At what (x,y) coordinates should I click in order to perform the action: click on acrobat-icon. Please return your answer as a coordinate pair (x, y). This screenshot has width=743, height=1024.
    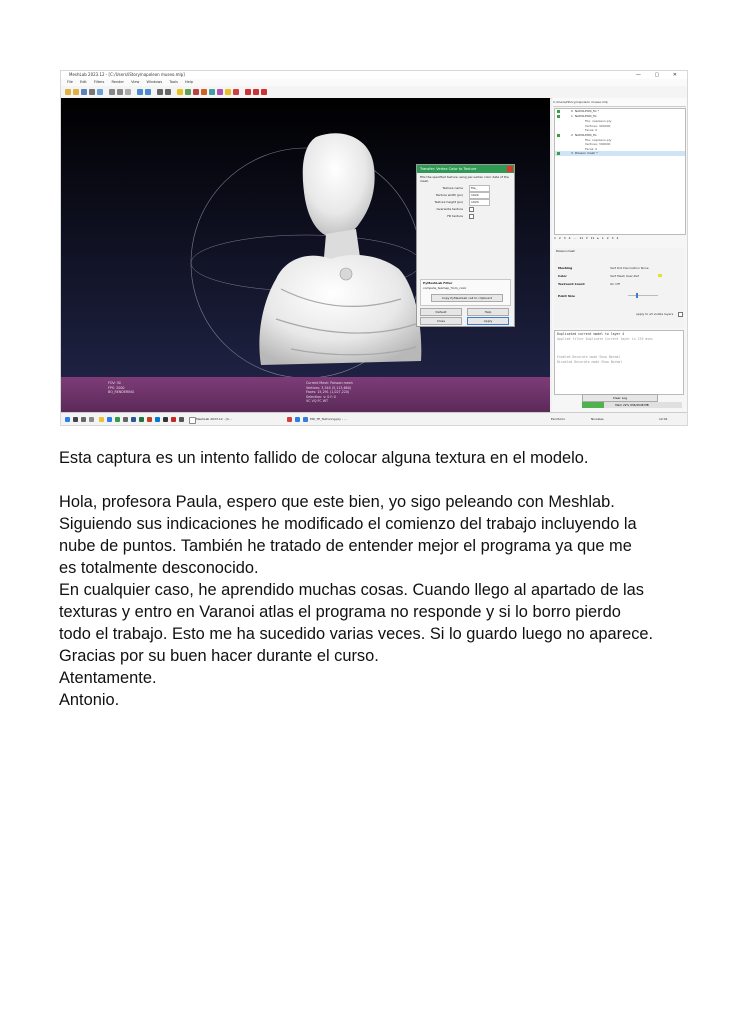
    Looking at the image, I should click on (173, 419).